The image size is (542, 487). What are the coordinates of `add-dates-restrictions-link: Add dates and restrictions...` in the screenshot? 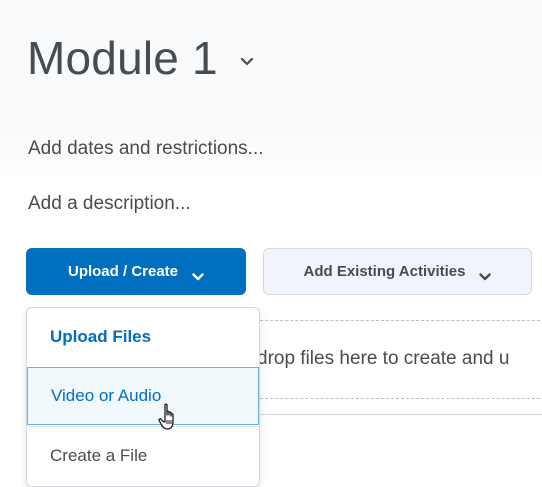 It's located at (146, 149).